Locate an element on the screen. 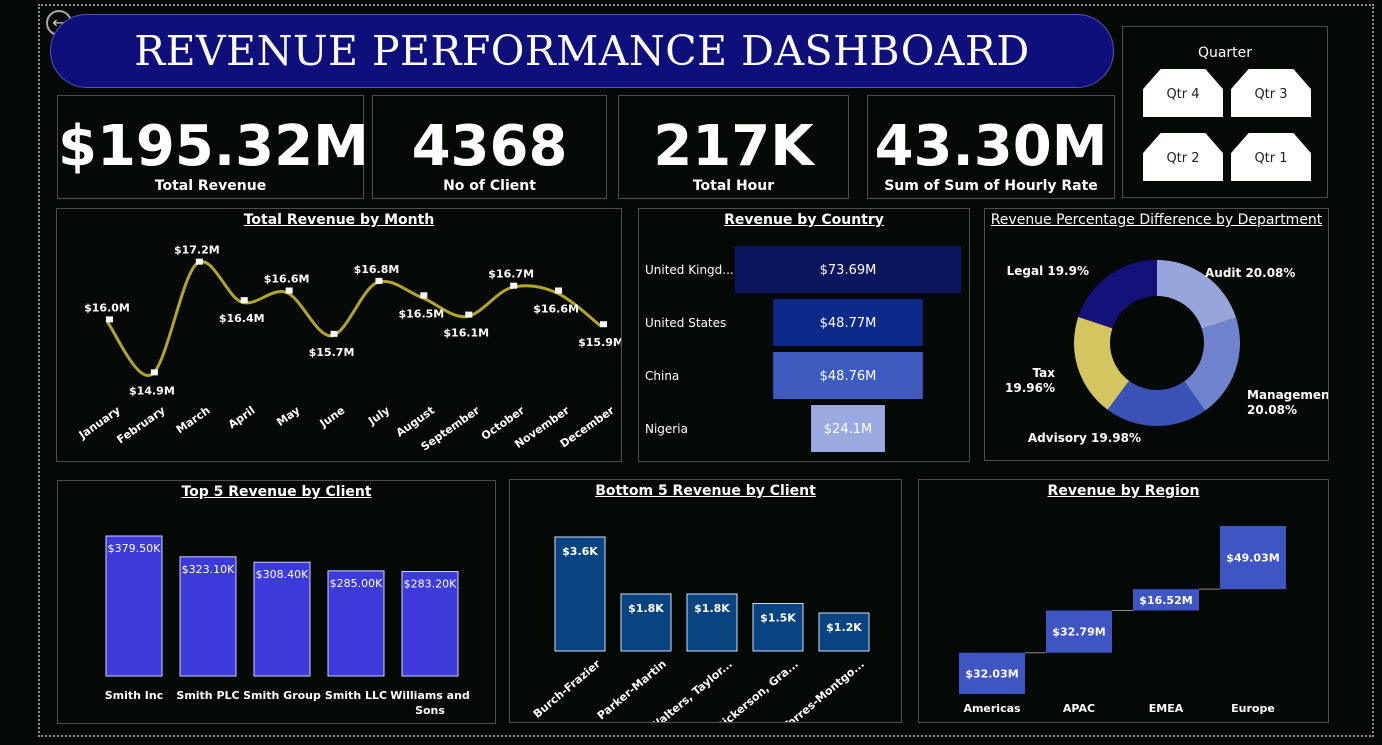 This screenshot has height=745, width=1382. title-banner: REVENUE PERFORMANCE DASHBOARD is located at coordinates (582, 51).